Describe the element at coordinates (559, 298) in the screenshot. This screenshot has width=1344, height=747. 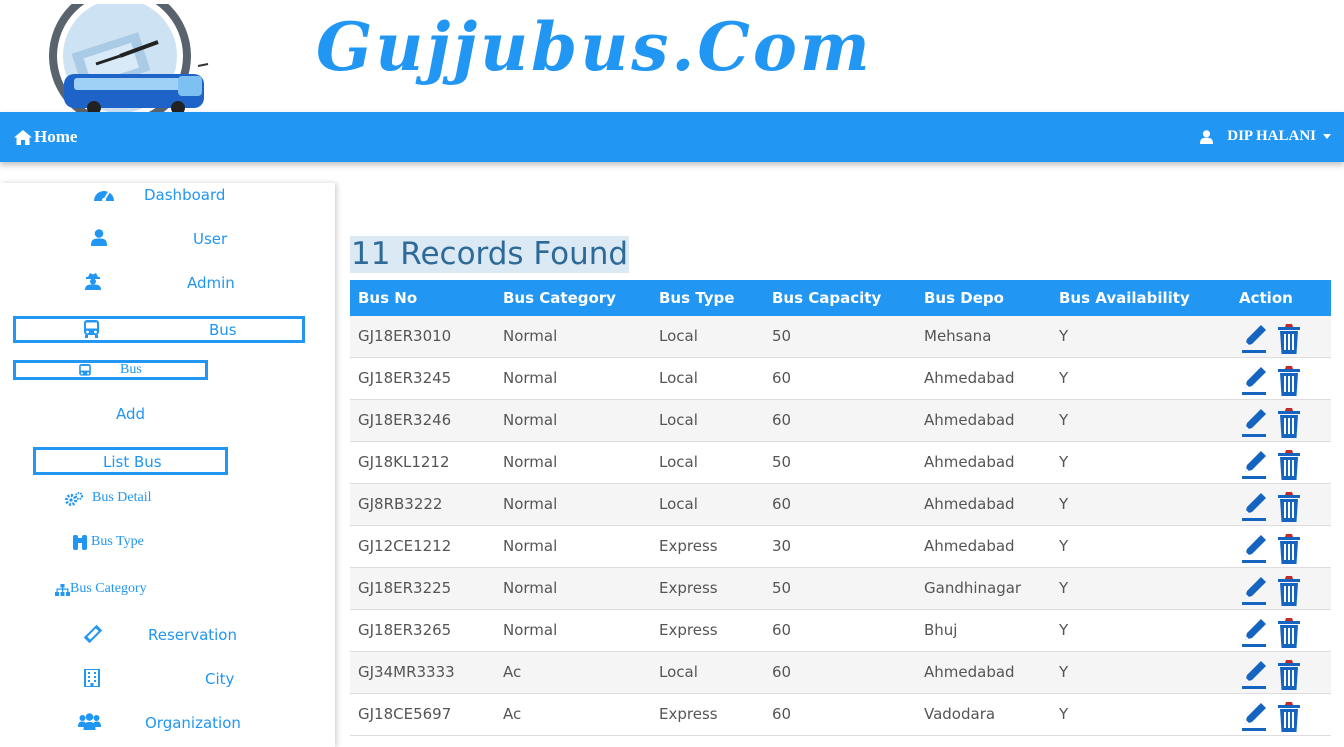
I see `column-header: Bus Category` at that location.